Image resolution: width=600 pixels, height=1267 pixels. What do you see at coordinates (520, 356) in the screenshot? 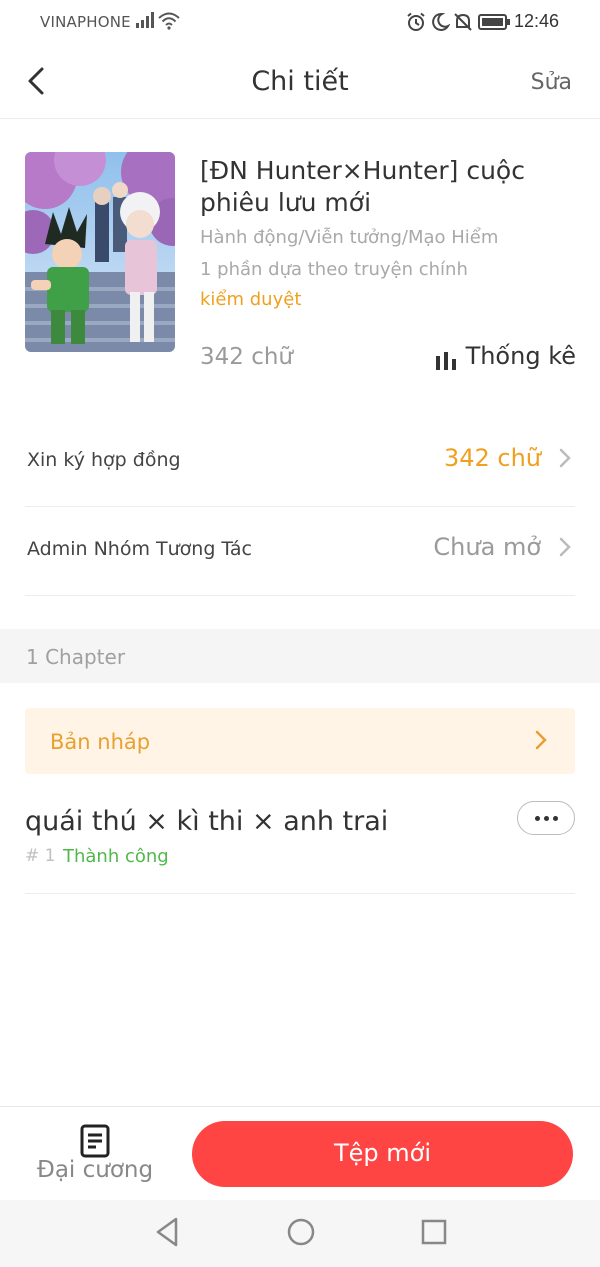
I see `statistics-label: Thống kê` at bounding box center [520, 356].